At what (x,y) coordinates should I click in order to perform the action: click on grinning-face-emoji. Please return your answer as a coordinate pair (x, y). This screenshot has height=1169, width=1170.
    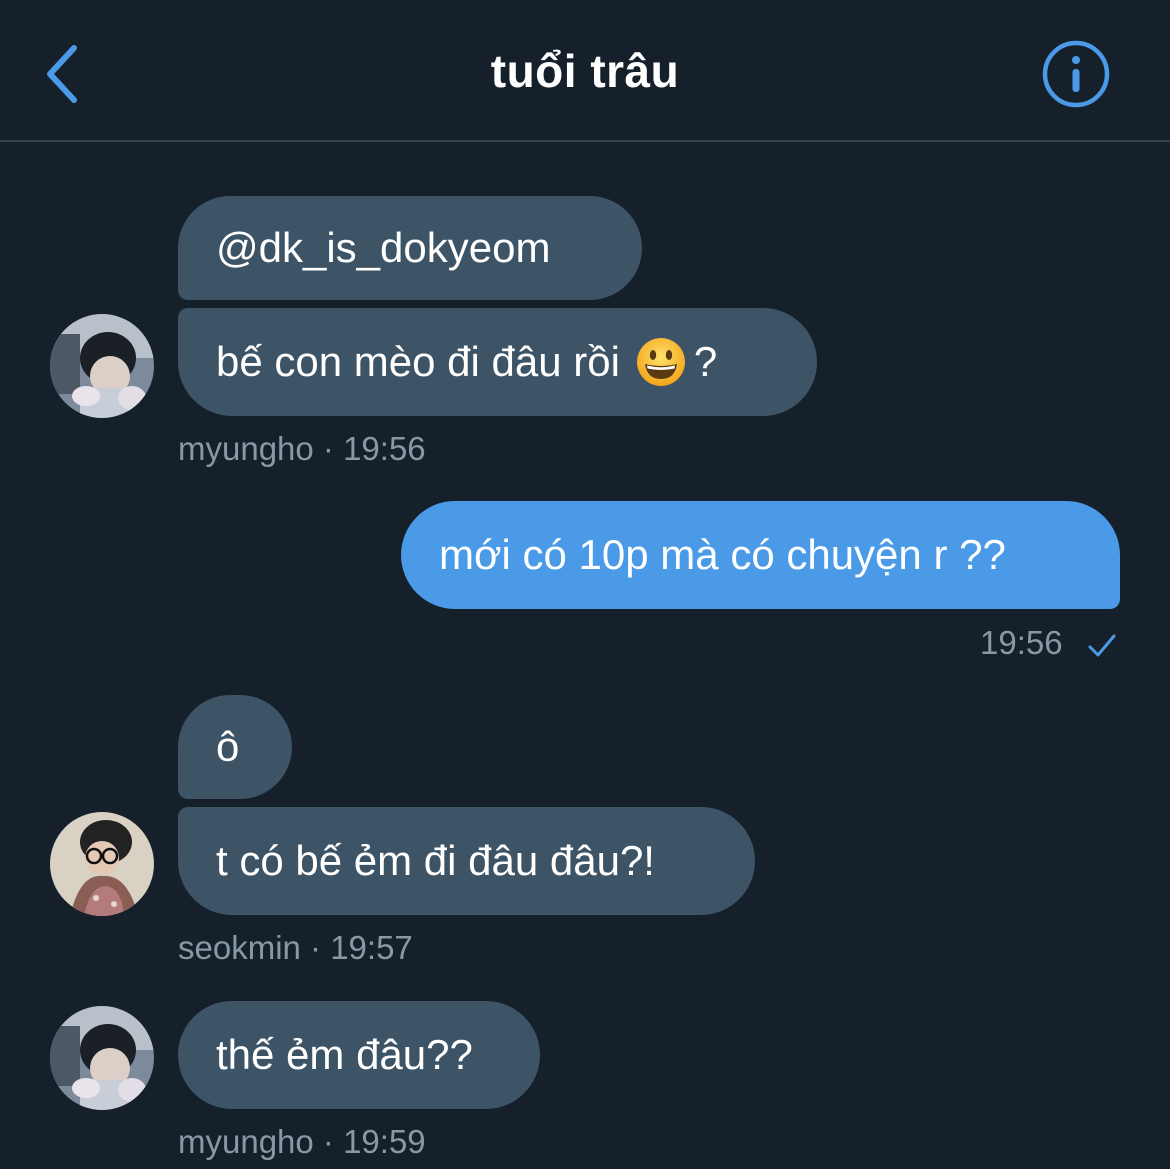
    Looking at the image, I should click on (660, 362).